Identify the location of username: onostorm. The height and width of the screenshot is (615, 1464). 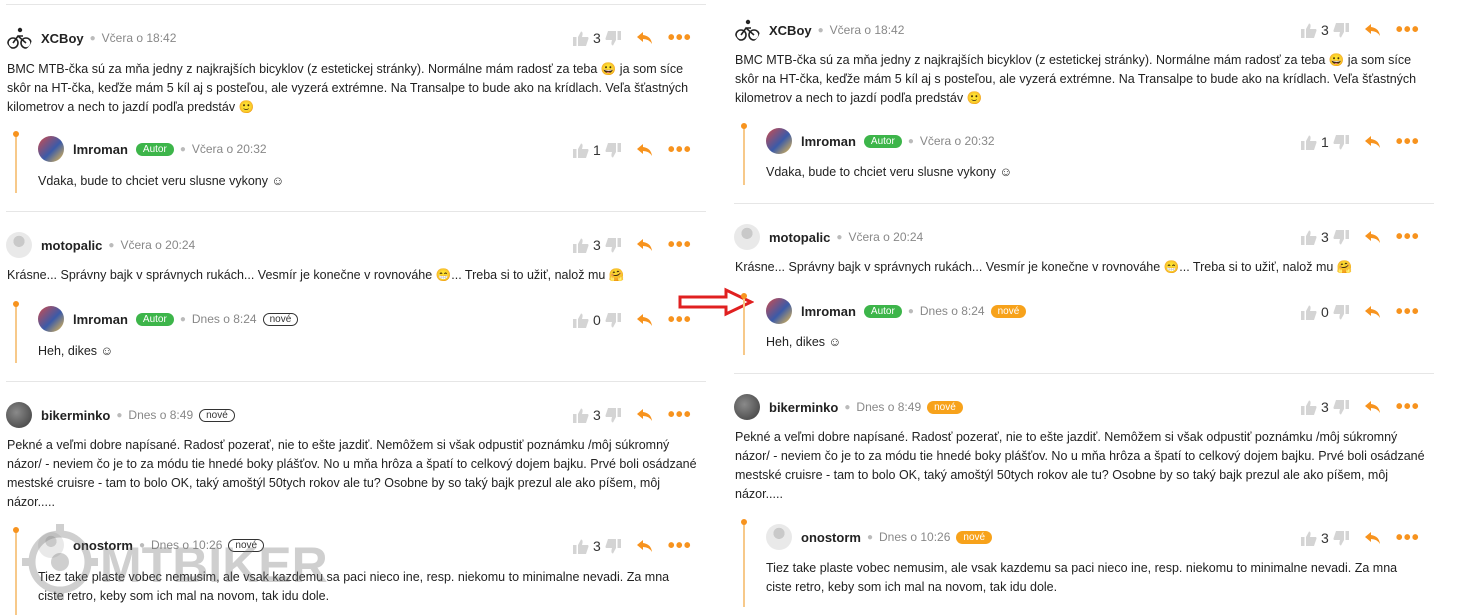
(831, 537).